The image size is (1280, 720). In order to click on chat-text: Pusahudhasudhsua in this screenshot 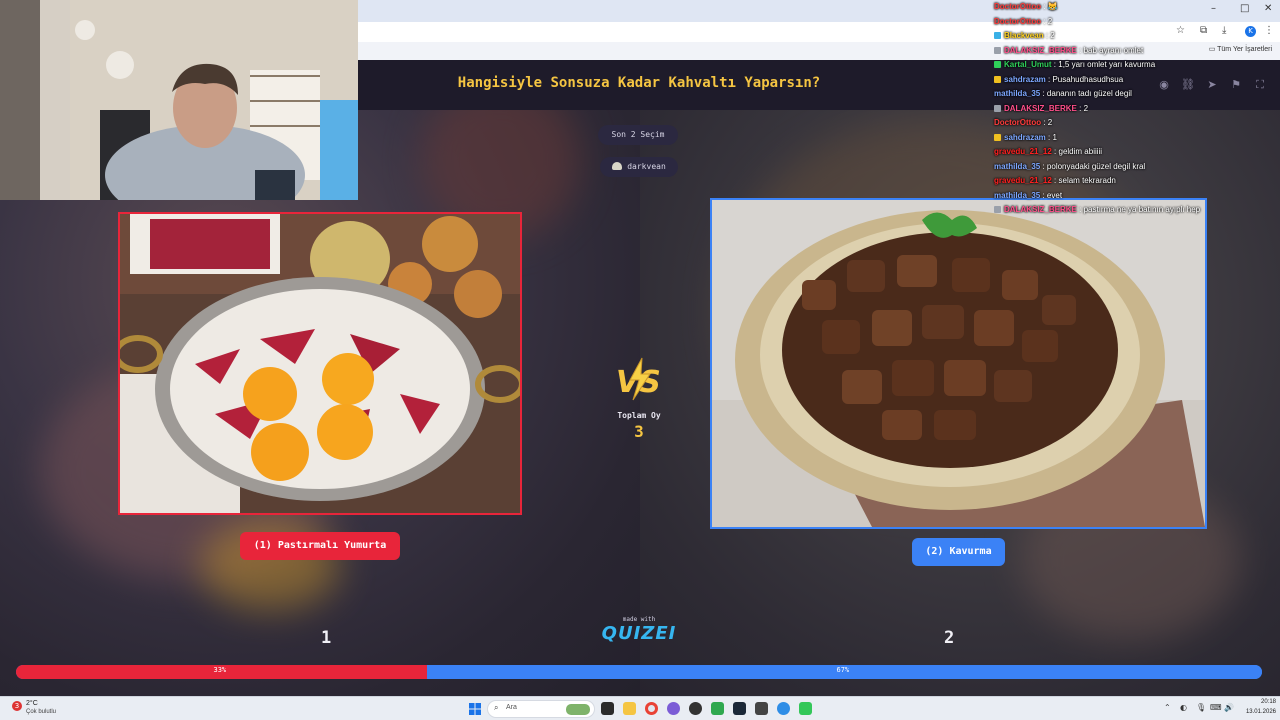, I will do `click(1088, 79)`.